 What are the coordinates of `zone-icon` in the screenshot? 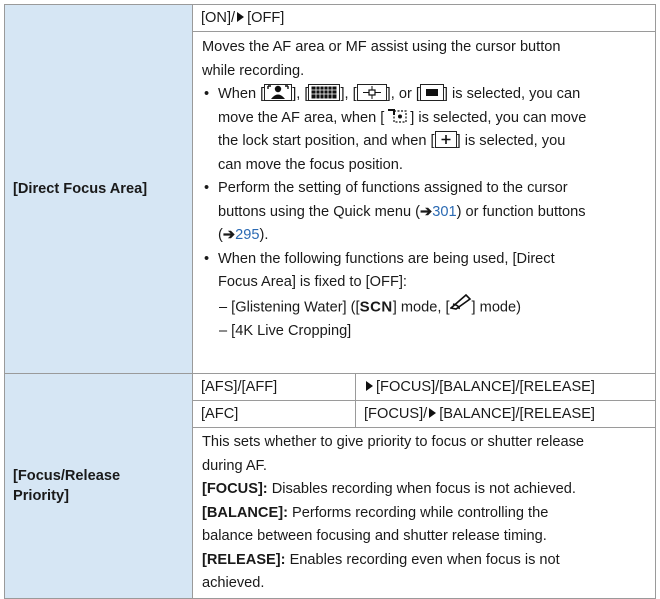 It's located at (371, 92).